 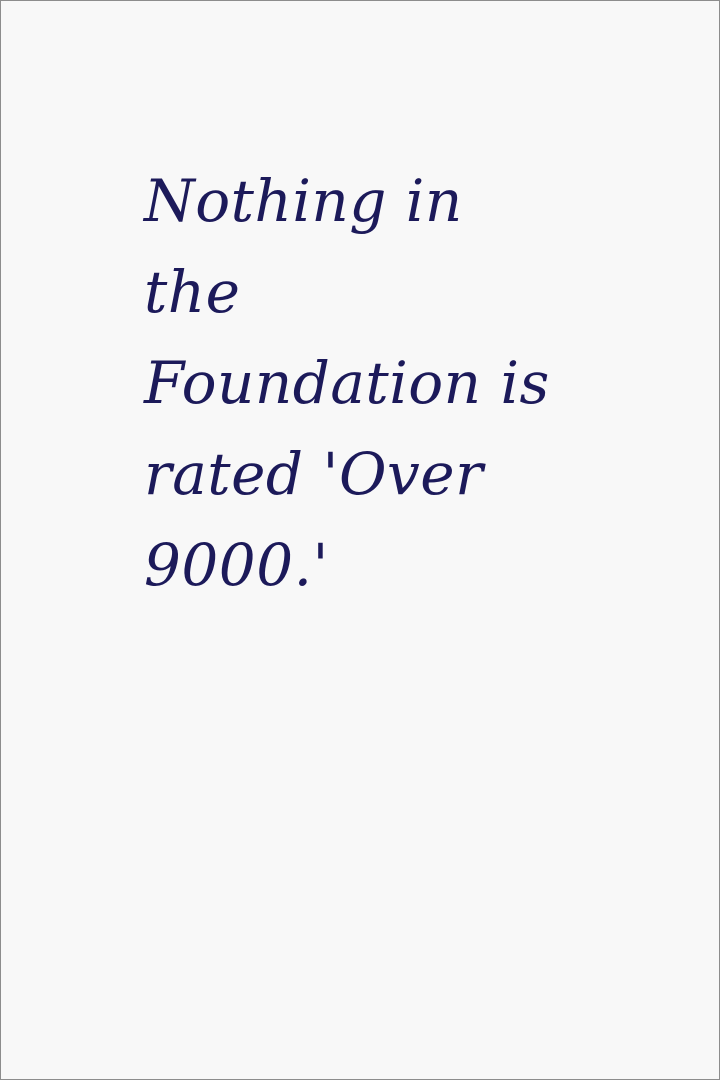 I want to click on quote-line-5: 9000.', so click(x=236, y=565).